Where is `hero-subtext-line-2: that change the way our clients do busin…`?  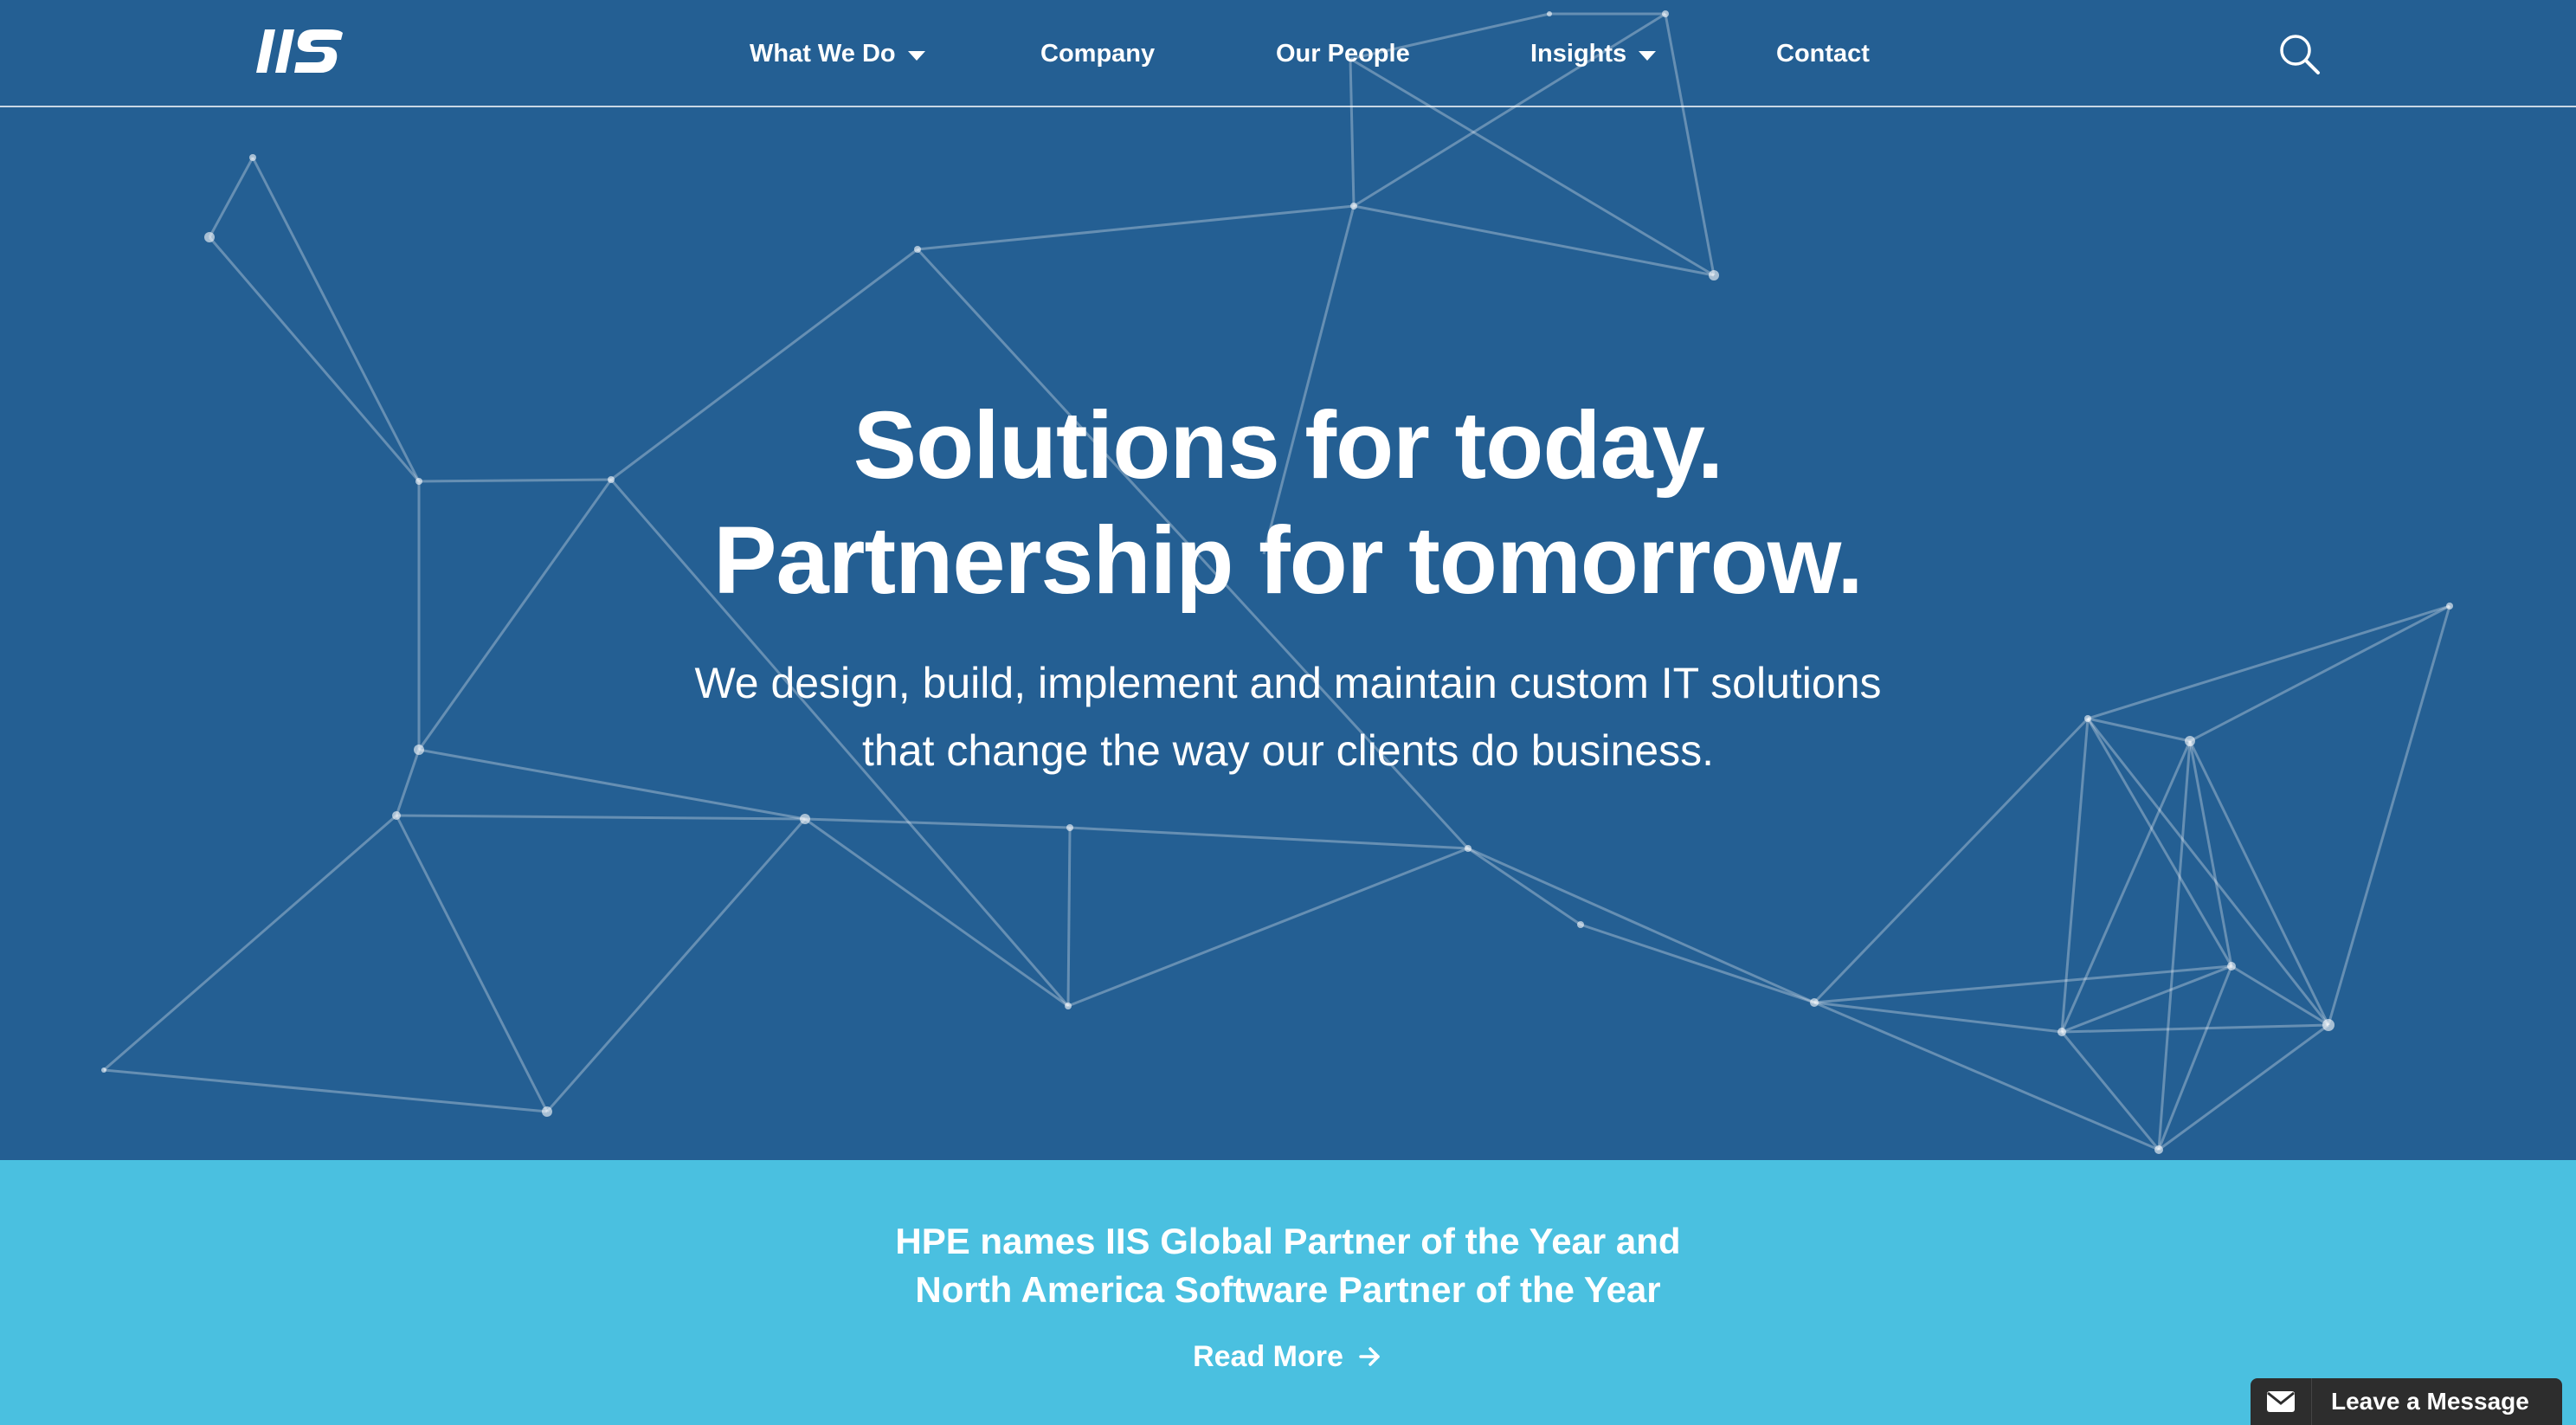
hero-subtext-line-2: that change the way our clients do busin… is located at coordinates (1288, 750).